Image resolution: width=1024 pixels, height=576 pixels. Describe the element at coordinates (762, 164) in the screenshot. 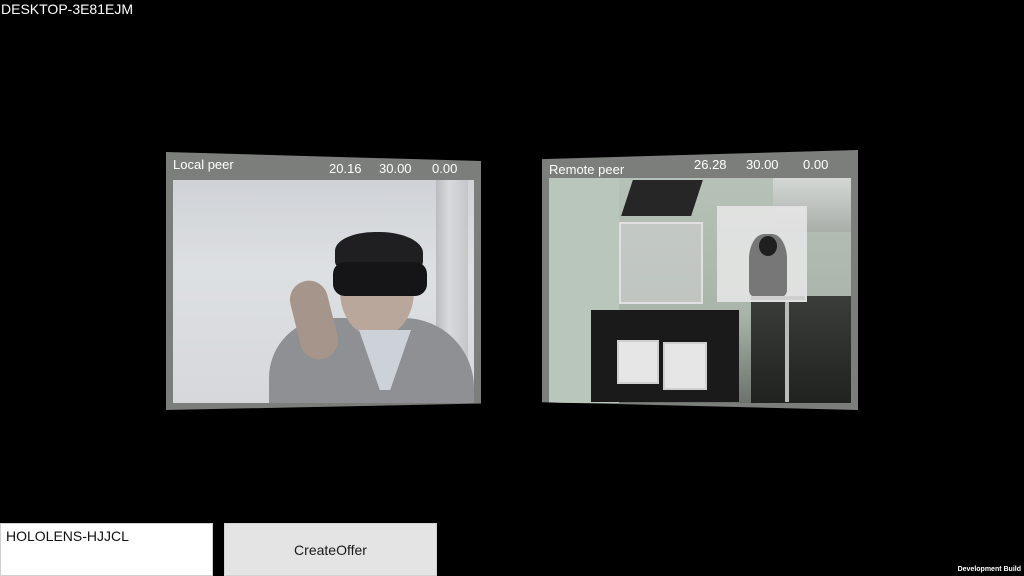

I see `remote-peer-stat-2: 30.00` at that location.